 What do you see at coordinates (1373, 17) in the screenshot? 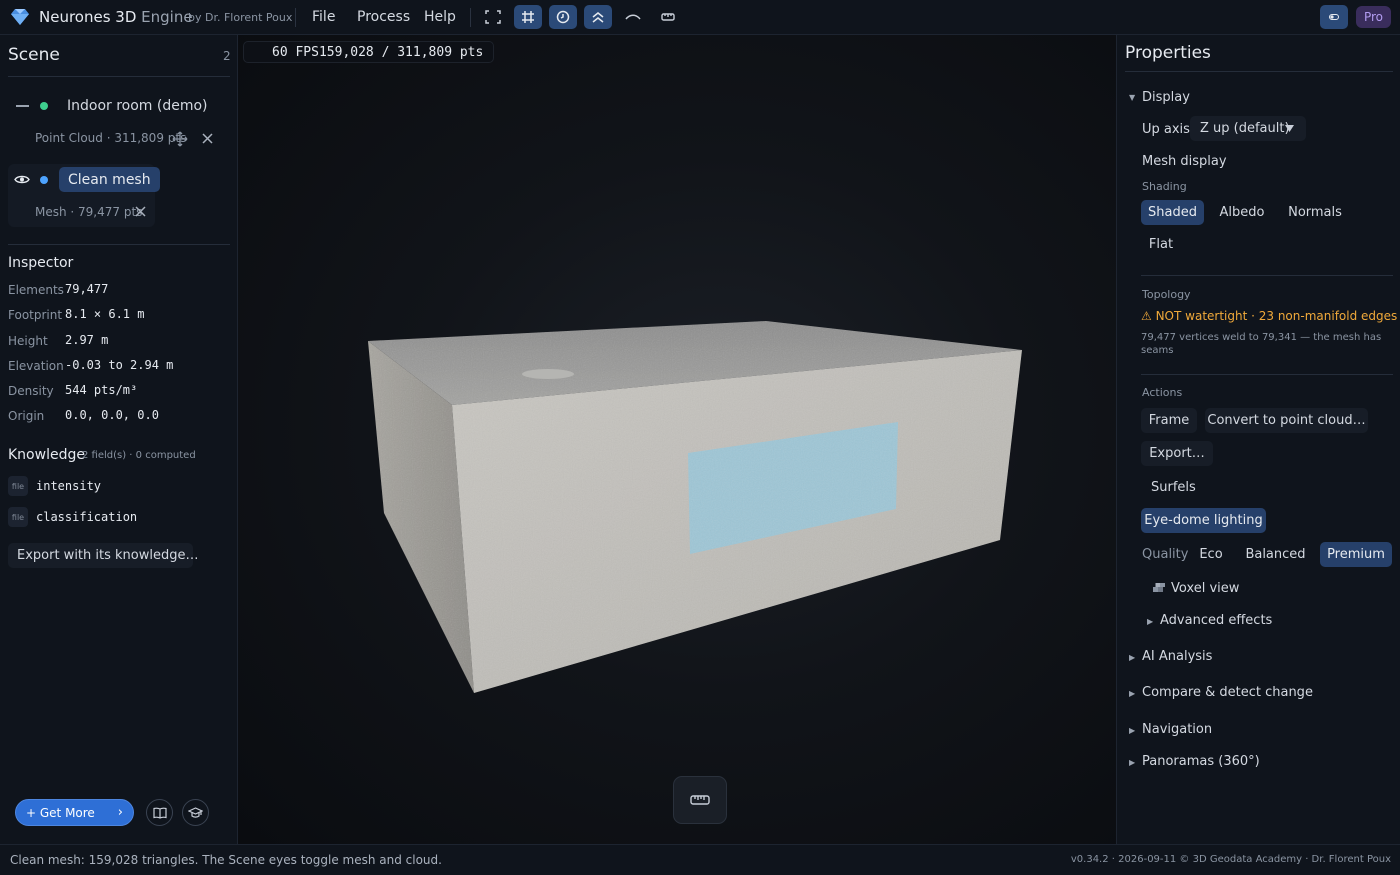
I see `pro-badge: Pro` at bounding box center [1373, 17].